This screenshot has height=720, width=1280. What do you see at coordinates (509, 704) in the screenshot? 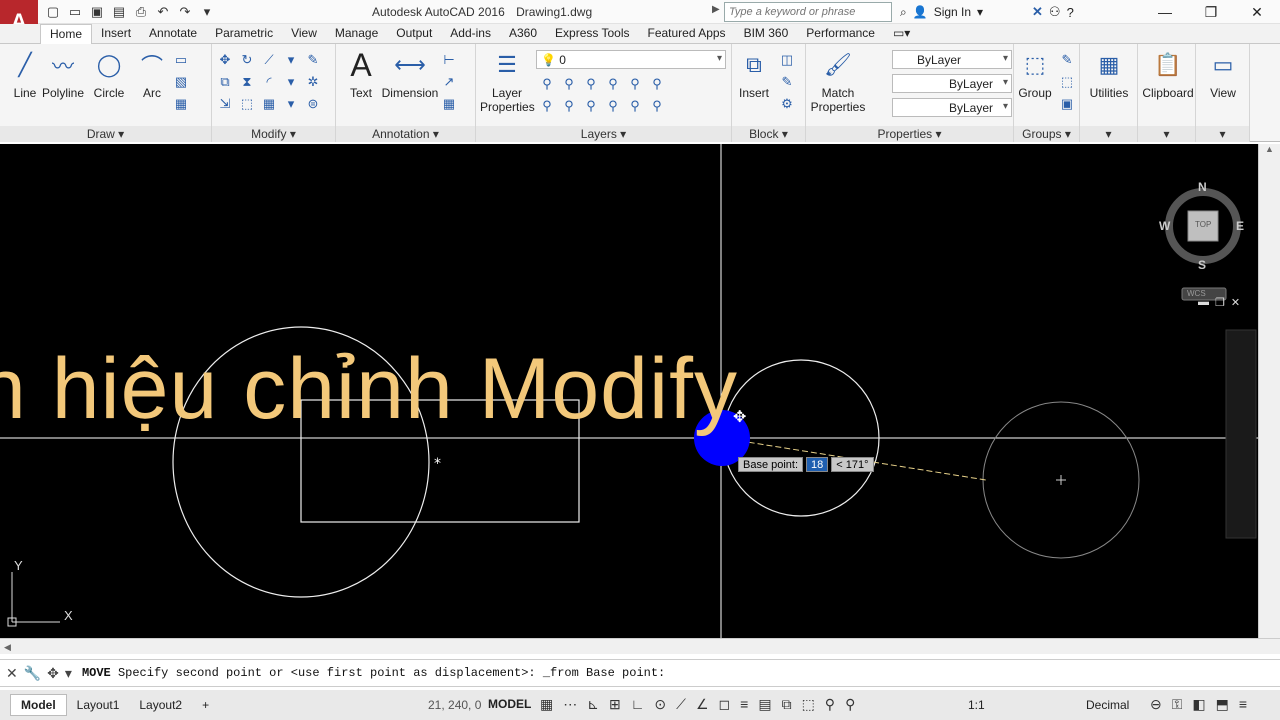
I see `model-space-button: MODEL` at bounding box center [509, 704].